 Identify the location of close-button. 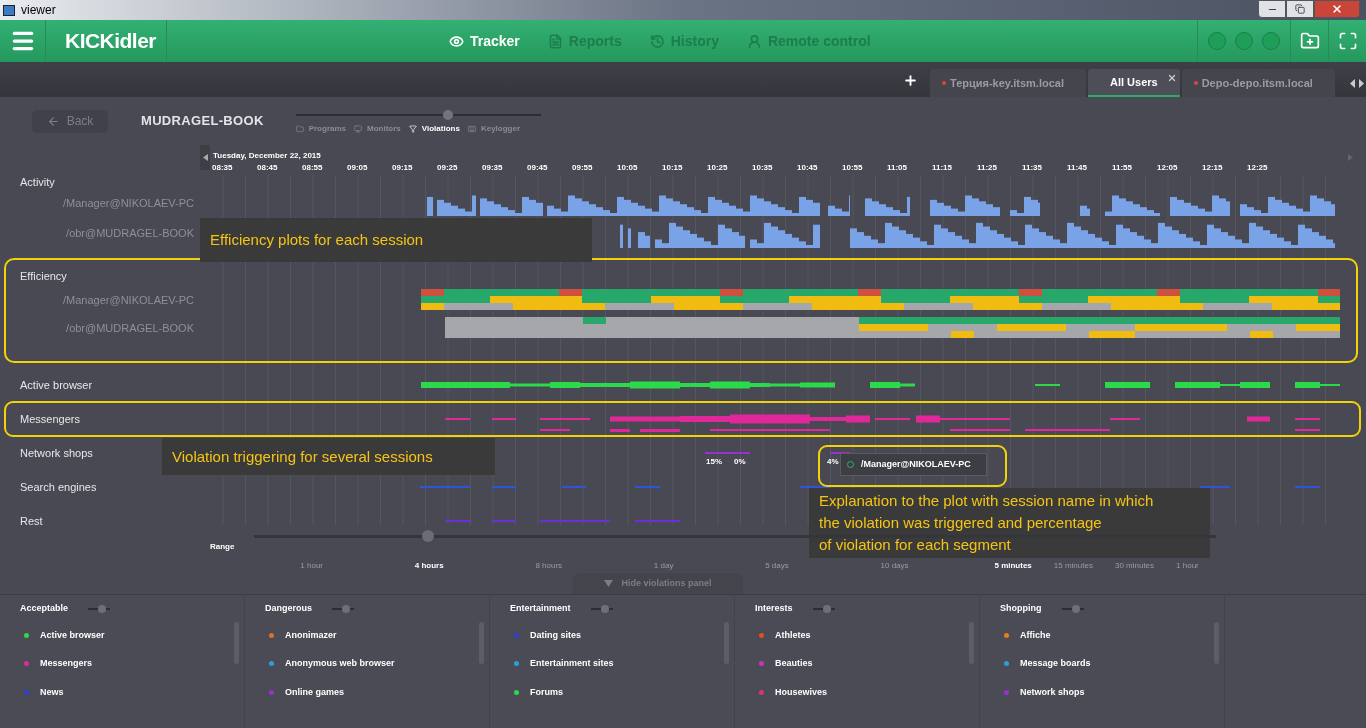
(1337, 9).